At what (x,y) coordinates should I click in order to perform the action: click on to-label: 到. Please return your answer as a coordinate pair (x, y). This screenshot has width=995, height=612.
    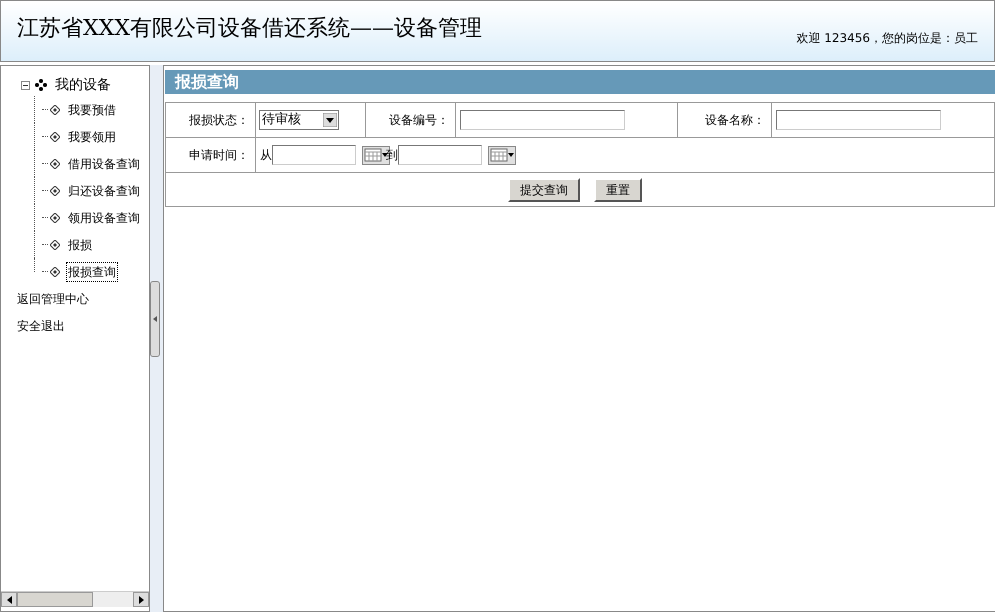
    Looking at the image, I should click on (392, 155).